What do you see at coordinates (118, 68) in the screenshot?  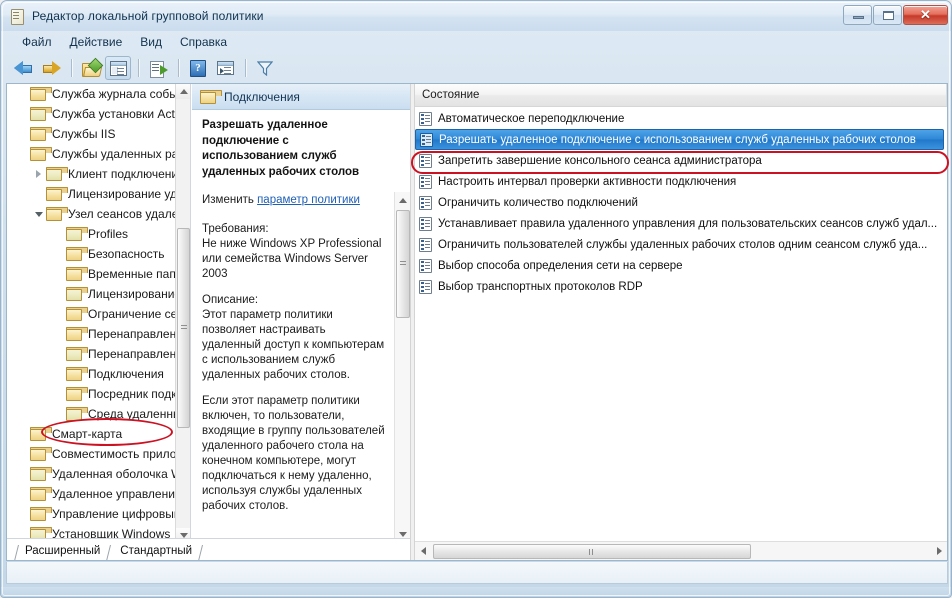 I see `show-hide-console-tree-button` at bounding box center [118, 68].